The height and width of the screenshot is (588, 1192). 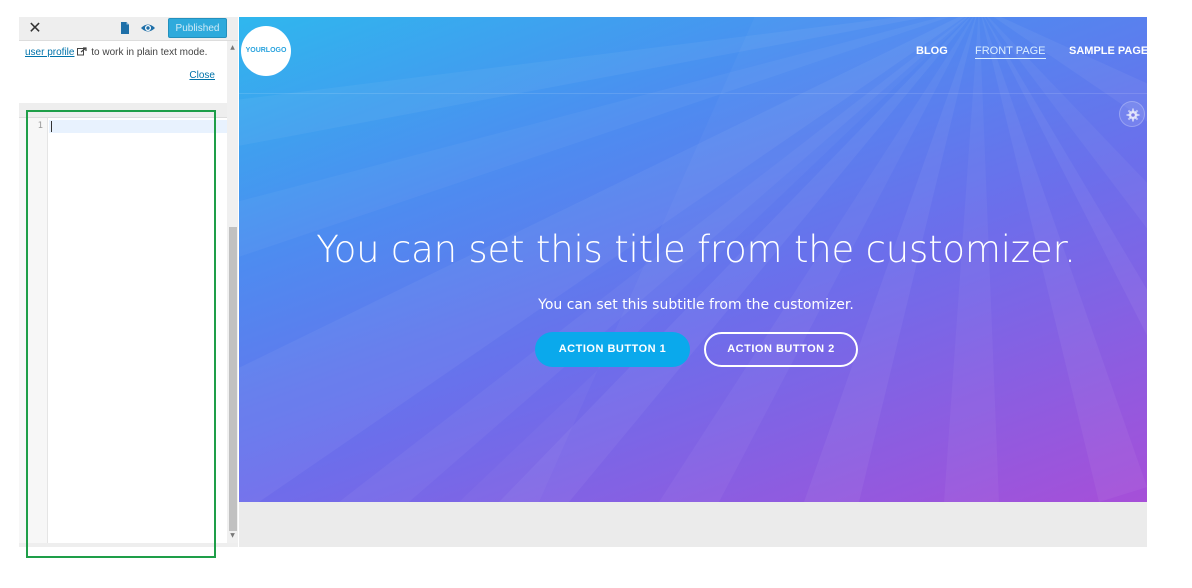 I want to click on external-link-icon, so click(x=82, y=51).